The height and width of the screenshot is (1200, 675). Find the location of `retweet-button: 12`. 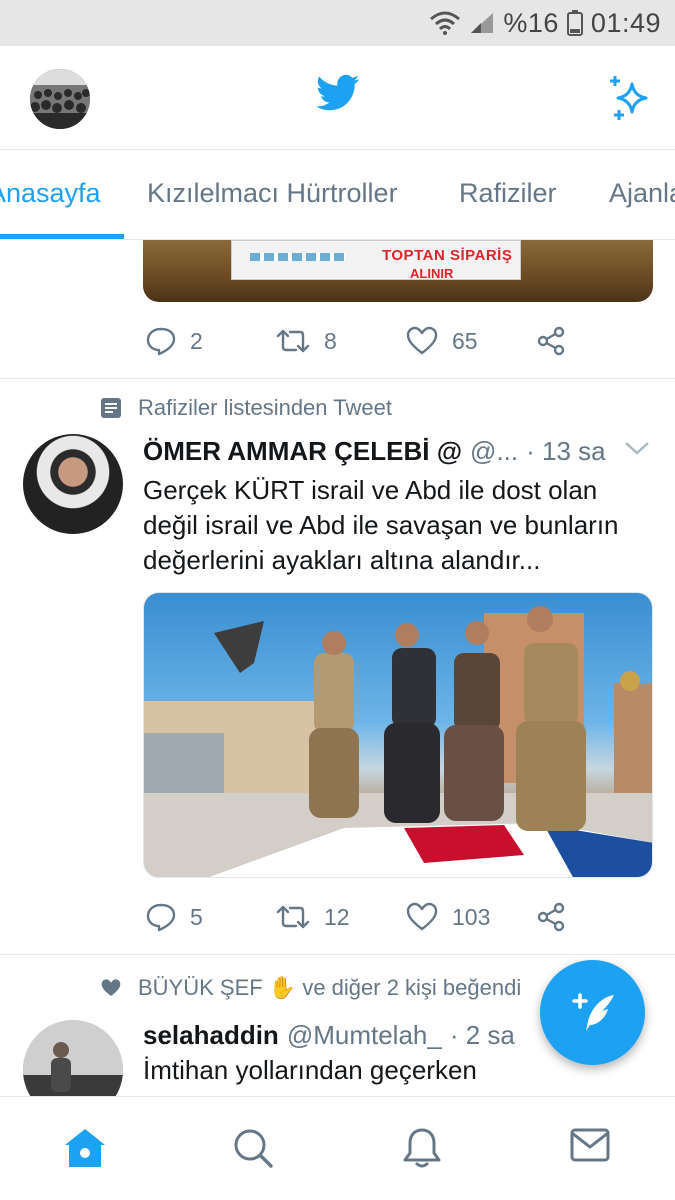

retweet-button: 12 is located at coordinates (341, 917).